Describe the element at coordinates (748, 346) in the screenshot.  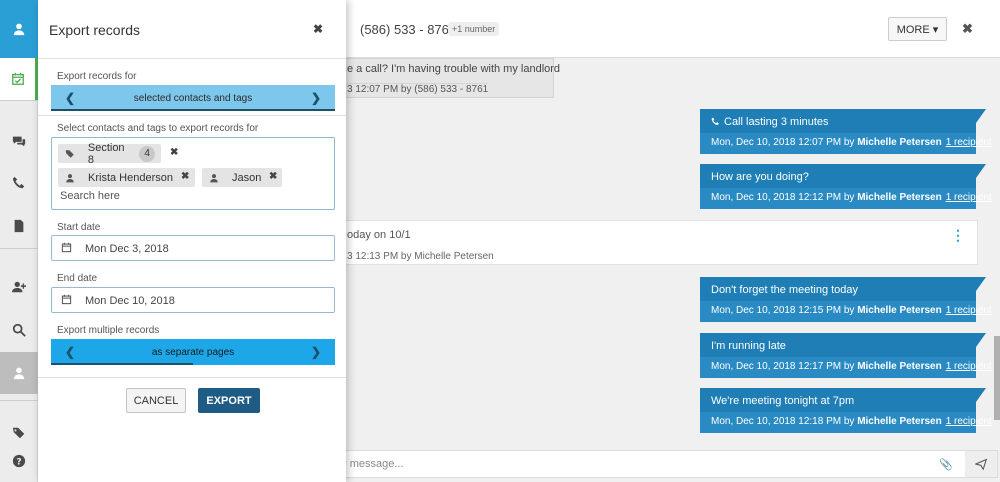
I see `message-text: I'm running late` at that location.